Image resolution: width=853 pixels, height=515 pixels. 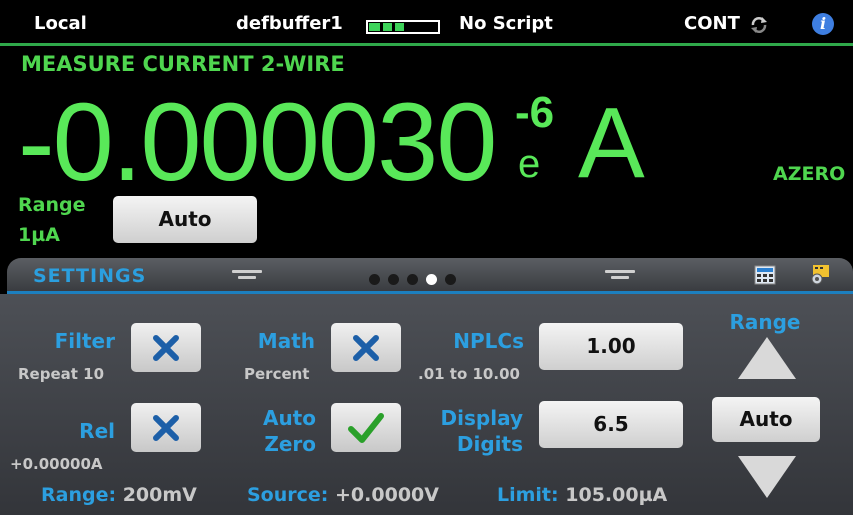 What do you see at coordinates (90, 276) in the screenshot?
I see `settings-title: SETTINGS` at bounding box center [90, 276].